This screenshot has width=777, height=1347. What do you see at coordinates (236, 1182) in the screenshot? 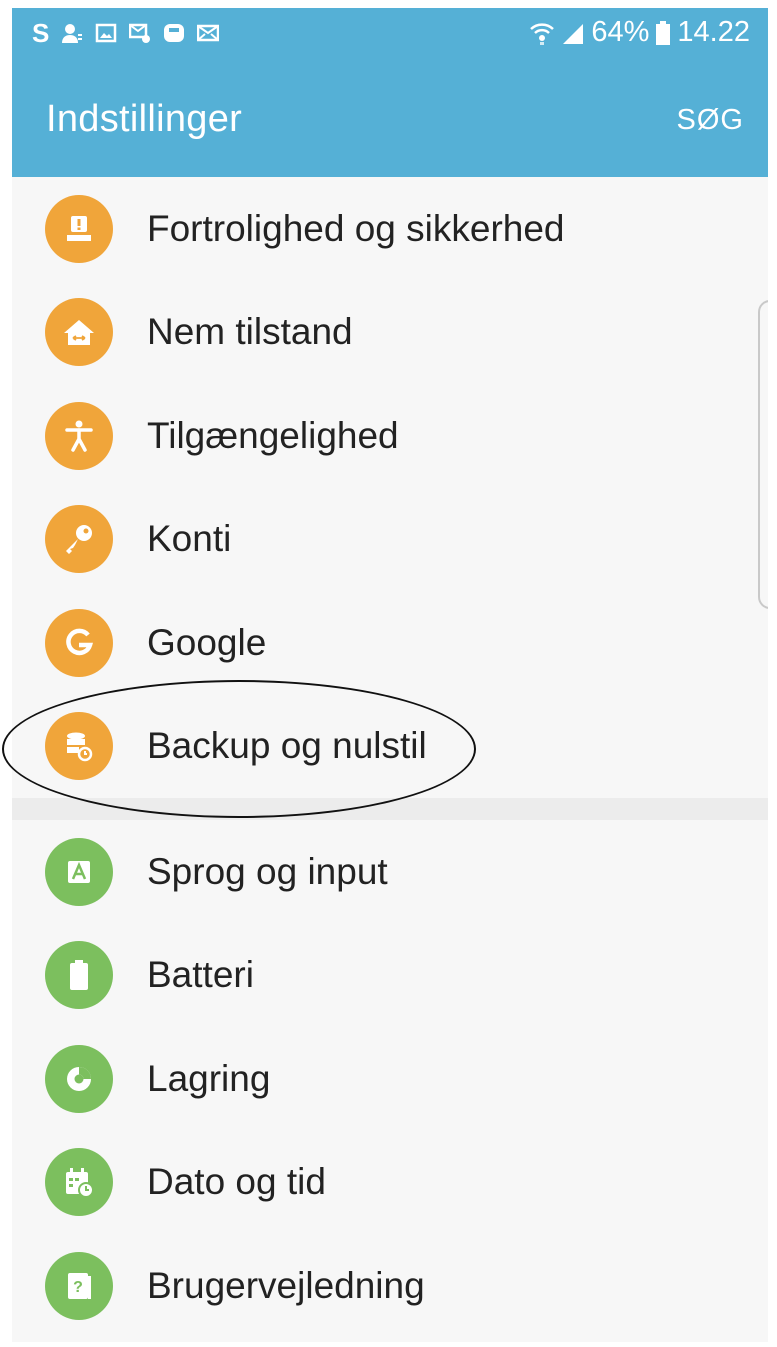
I see `settings-item-label: Dato og tid` at bounding box center [236, 1182].